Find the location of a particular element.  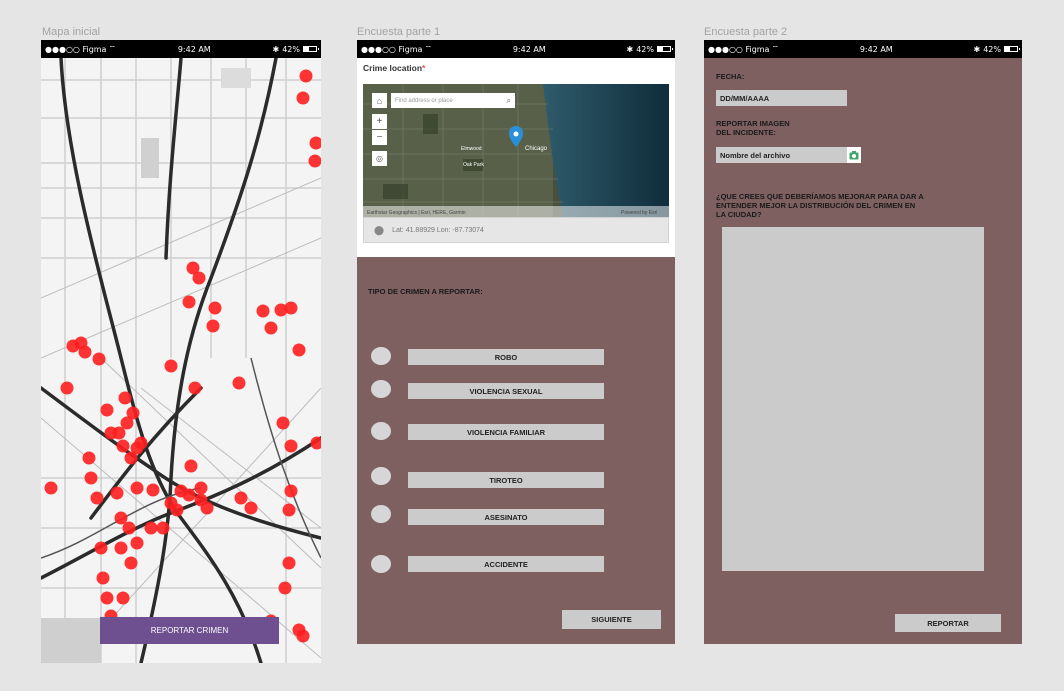

option-tiroteo: TIROTEO is located at coordinates (506, 480).